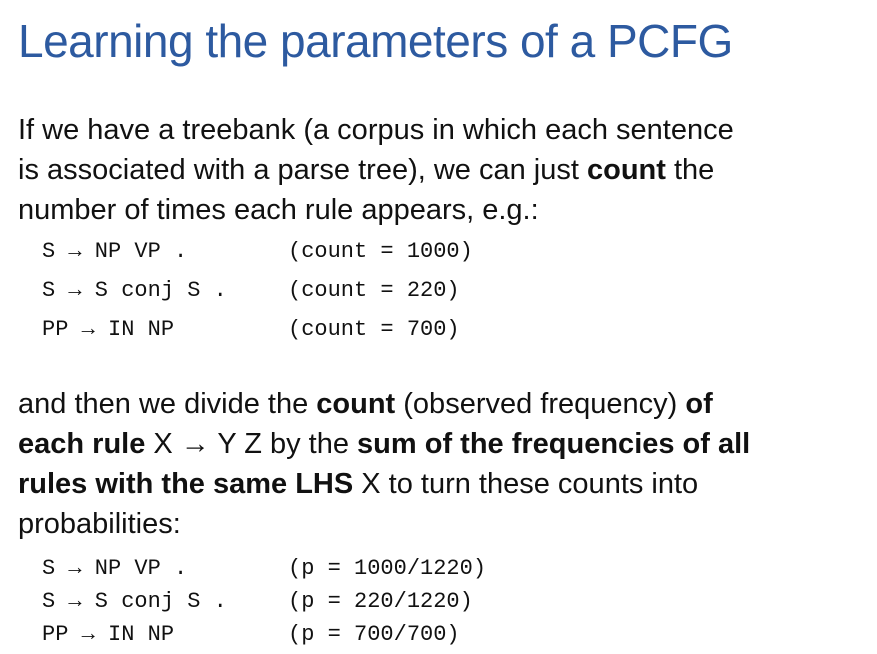 This screenshot has height=654, width=877. I want to click on rule-count-row: PP → IN NP (count = 700), so click(257, 329).